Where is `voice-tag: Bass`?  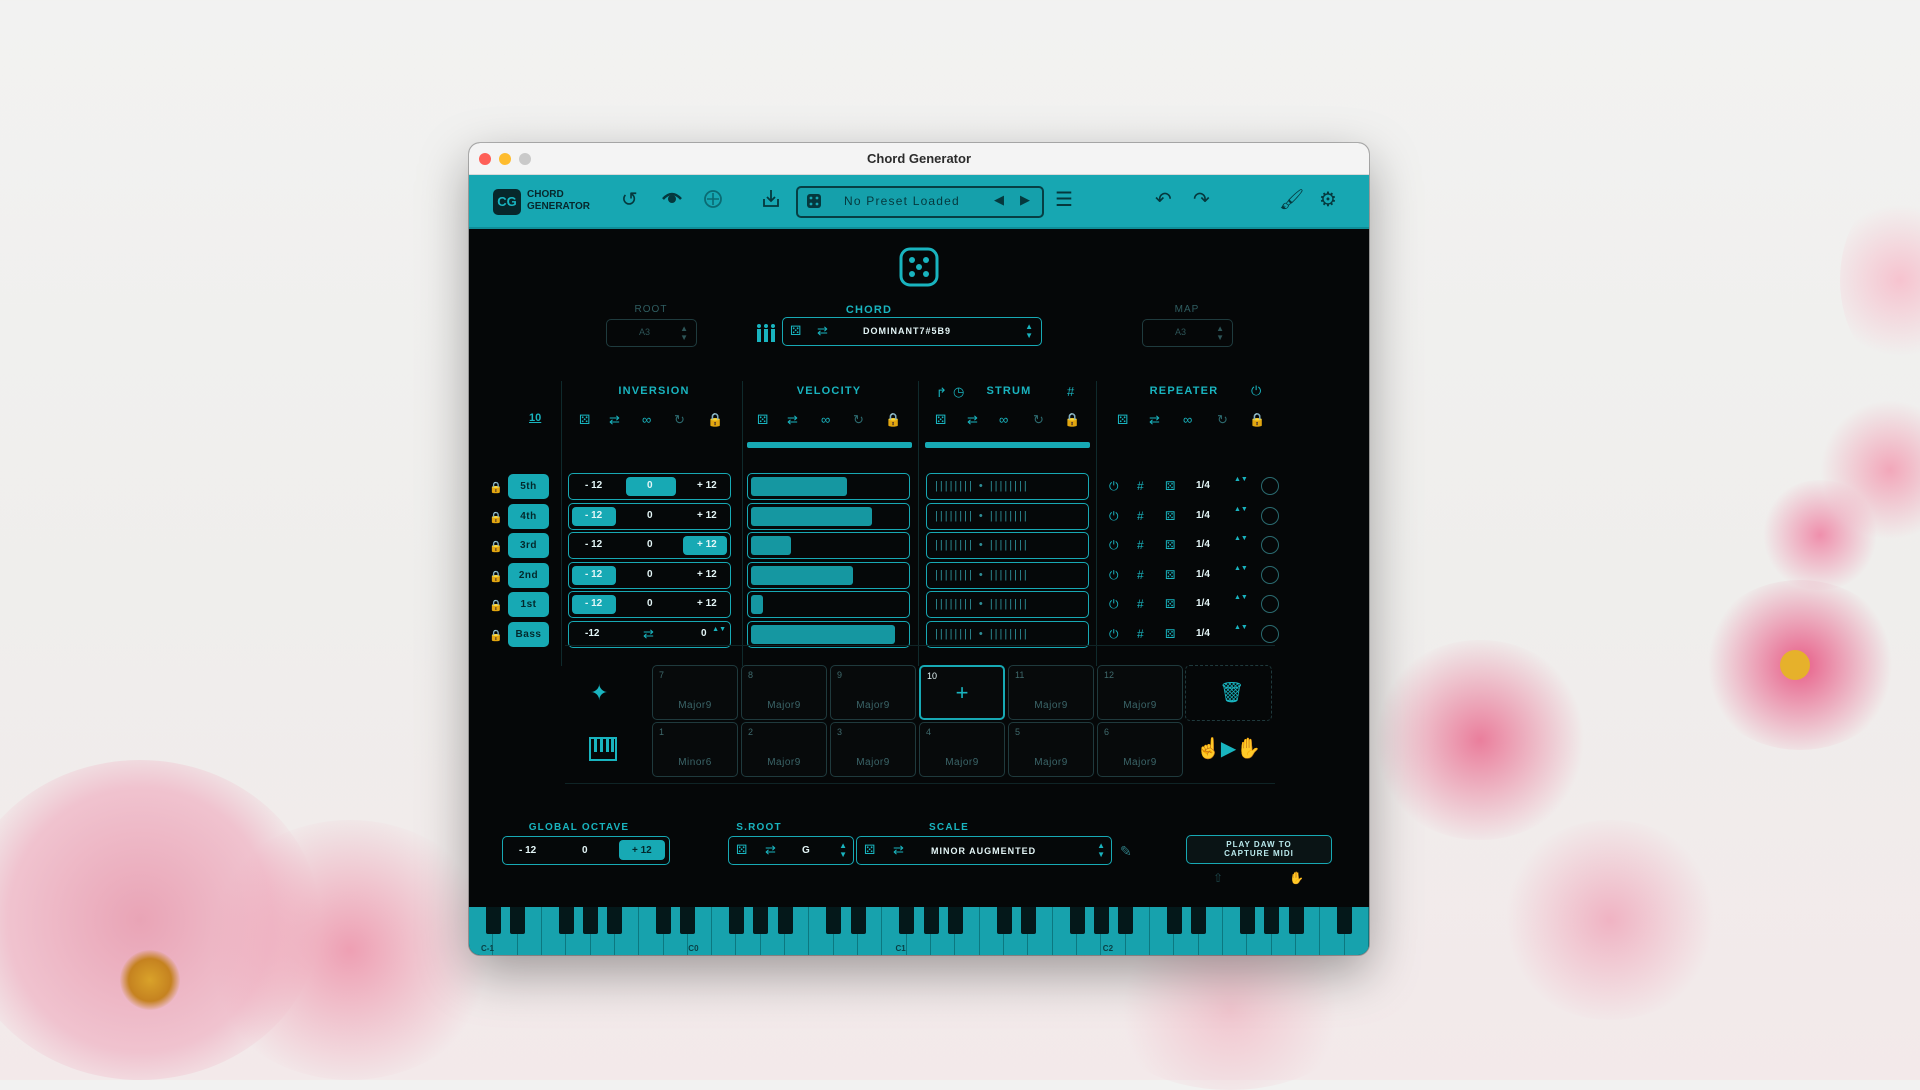
voice-tag: Bass is located at coordinates (528, 634).